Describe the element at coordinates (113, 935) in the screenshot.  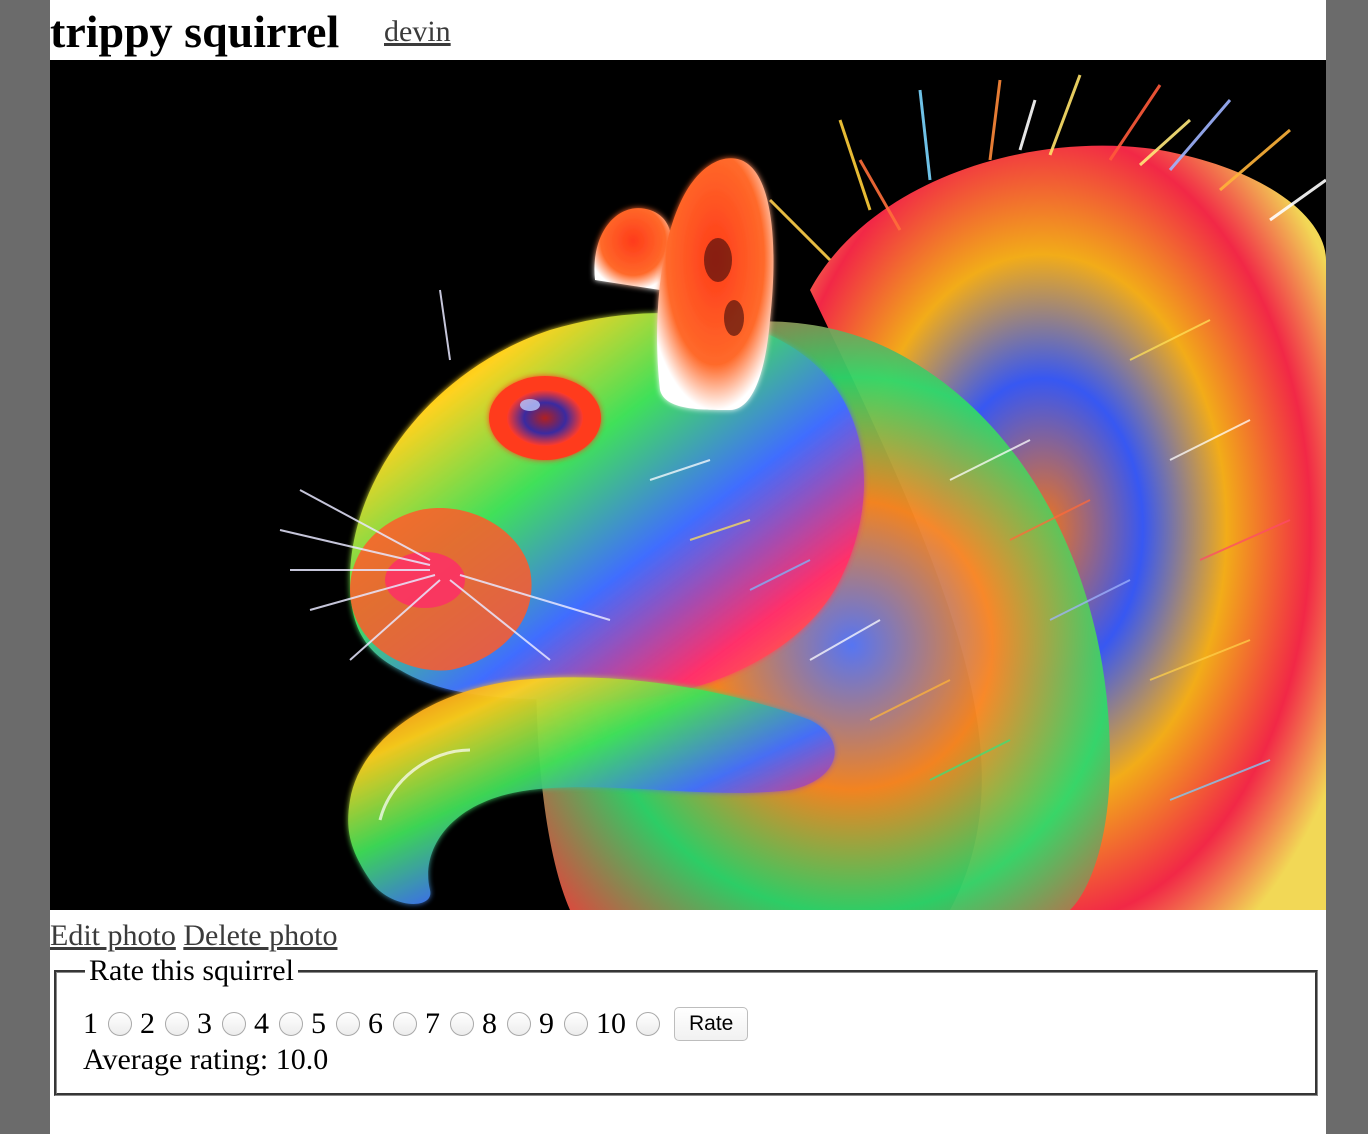
I see `edit-photo-link: Edit photo` at that location.